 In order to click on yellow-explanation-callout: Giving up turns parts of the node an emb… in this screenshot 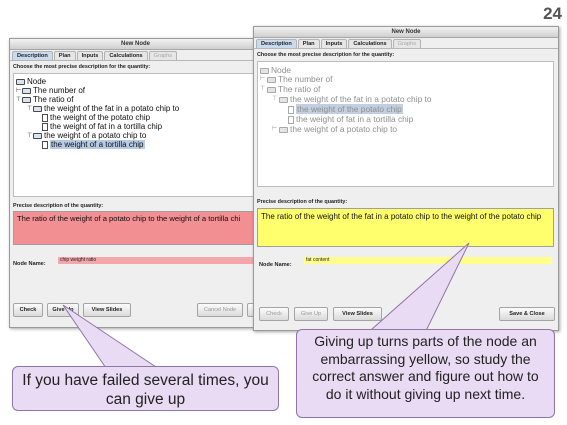, I will do `click(425, 373)`.